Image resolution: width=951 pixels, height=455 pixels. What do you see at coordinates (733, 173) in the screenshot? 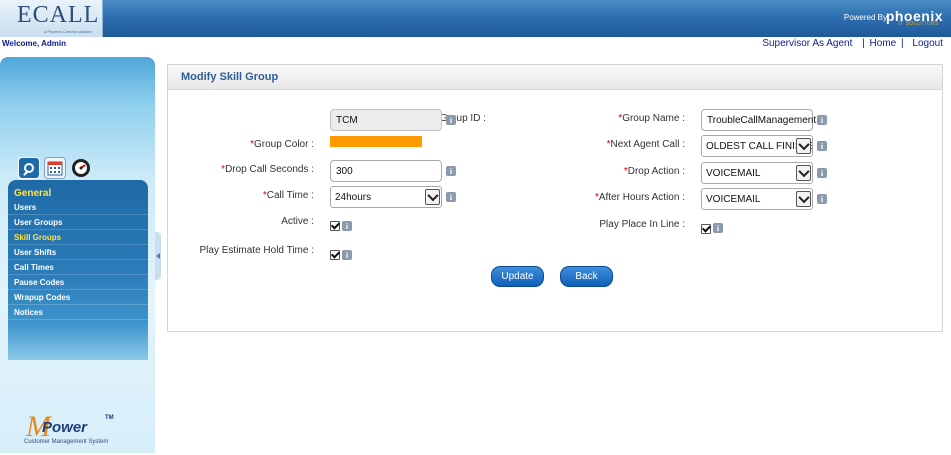
I see `drop-action-value: VOICEMAIL` at bounding box center [733, 173].